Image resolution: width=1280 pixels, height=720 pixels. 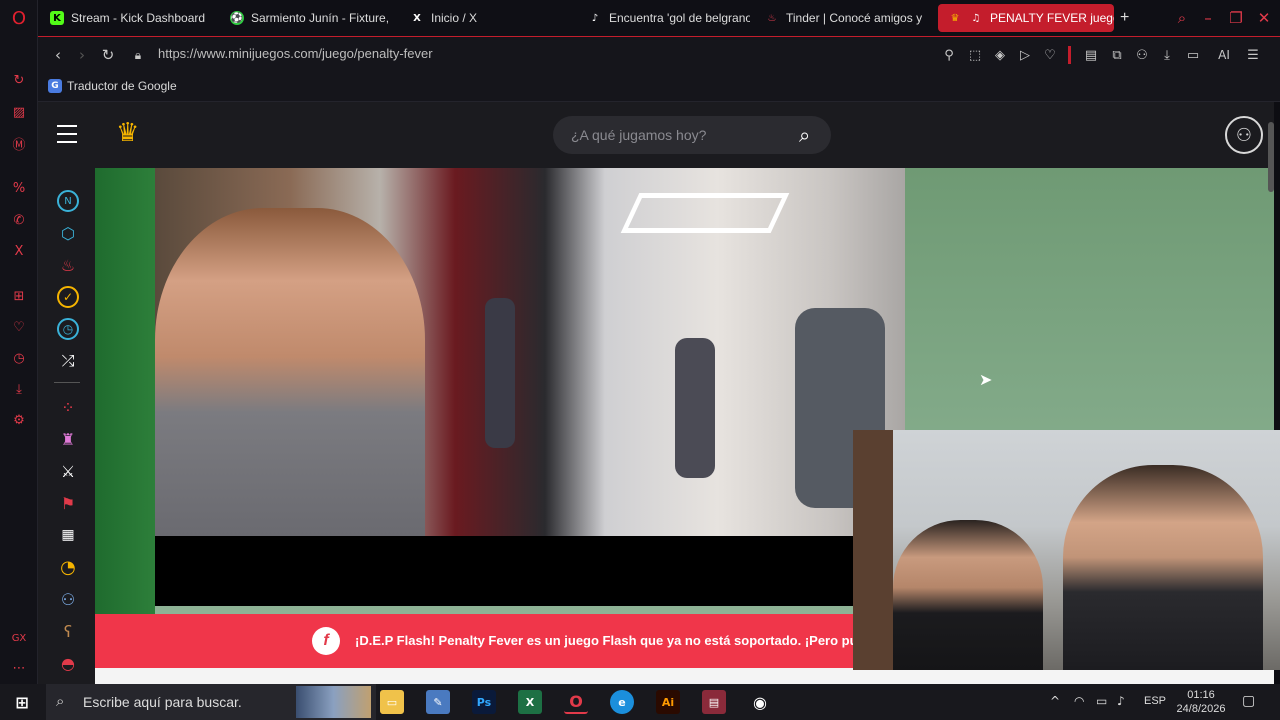 I want to click on wifi-icon: ◠, so click(x=1079, y=701).